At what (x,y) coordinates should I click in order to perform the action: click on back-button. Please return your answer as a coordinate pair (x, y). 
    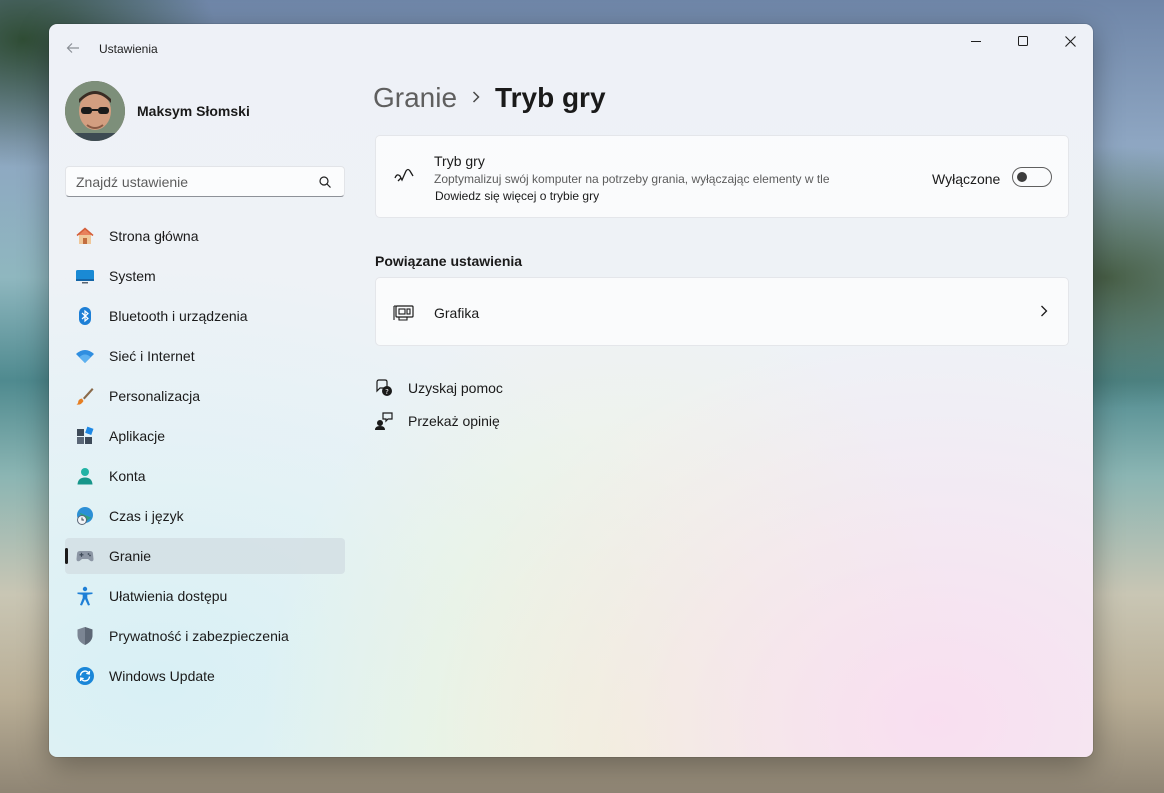
    Looking at the image, I should click on (73, 48).